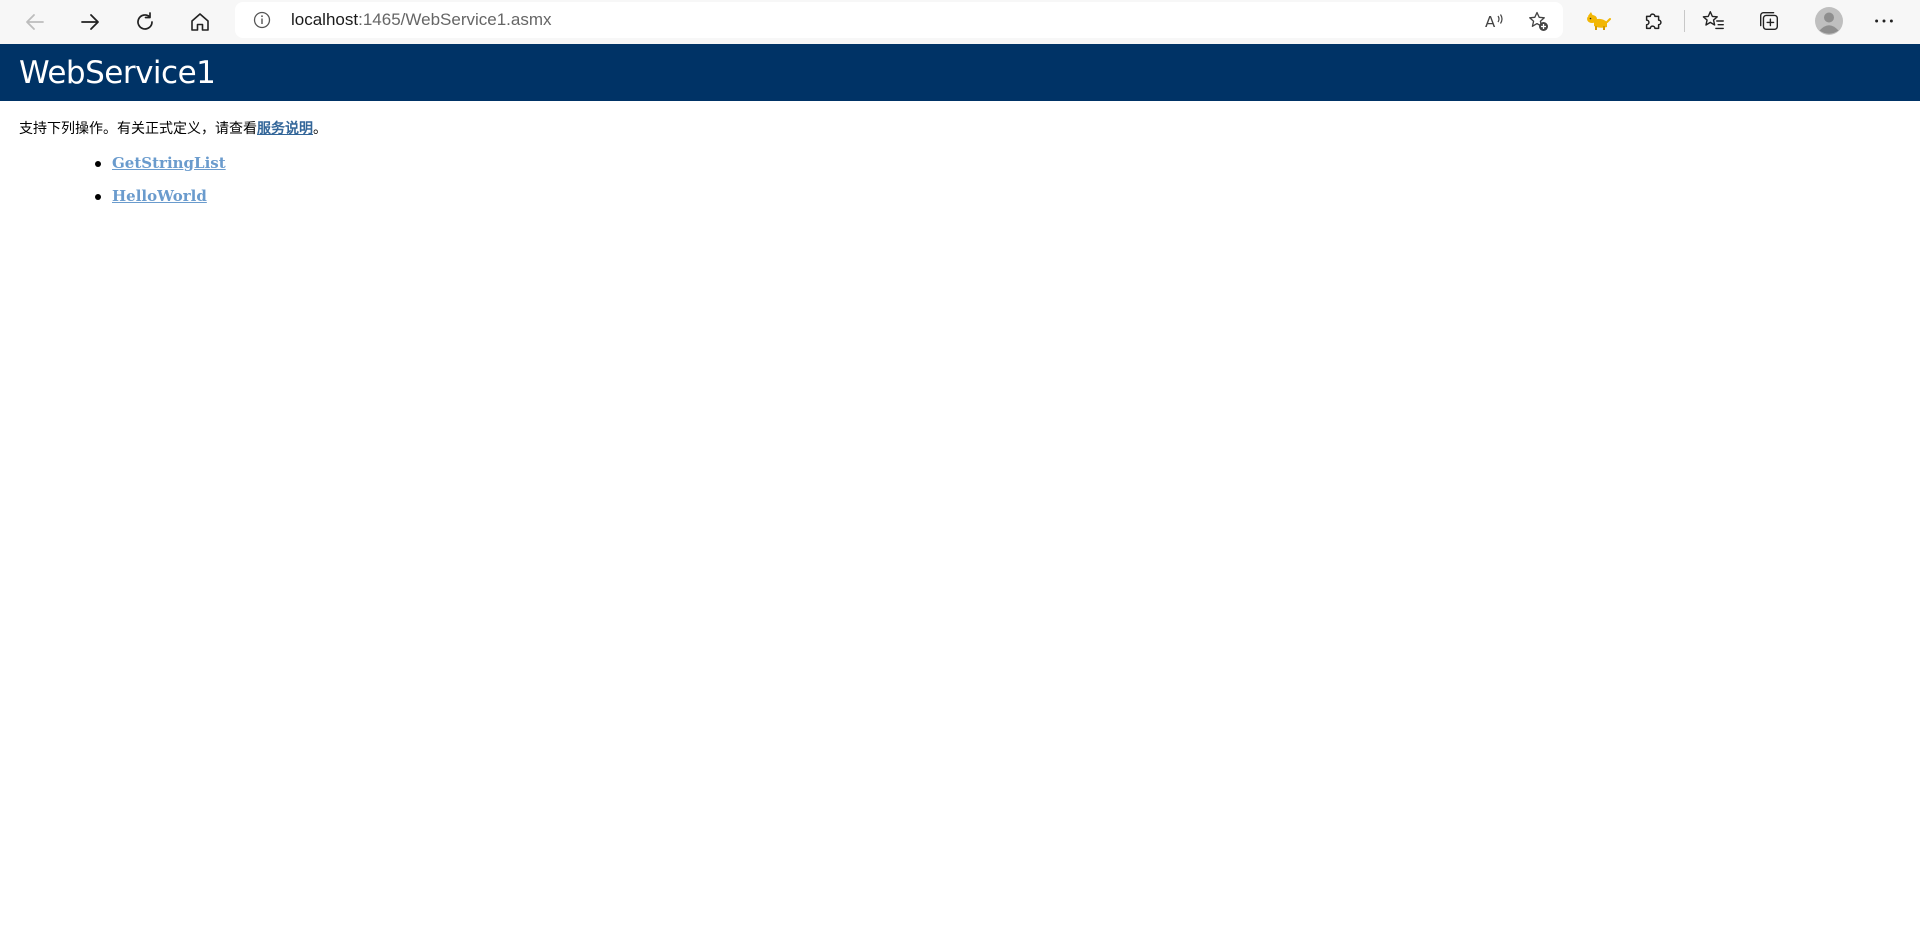 The width and height of the screenshot is (1920, 925). I want to click on svg-text: A, so click(1490, 22).